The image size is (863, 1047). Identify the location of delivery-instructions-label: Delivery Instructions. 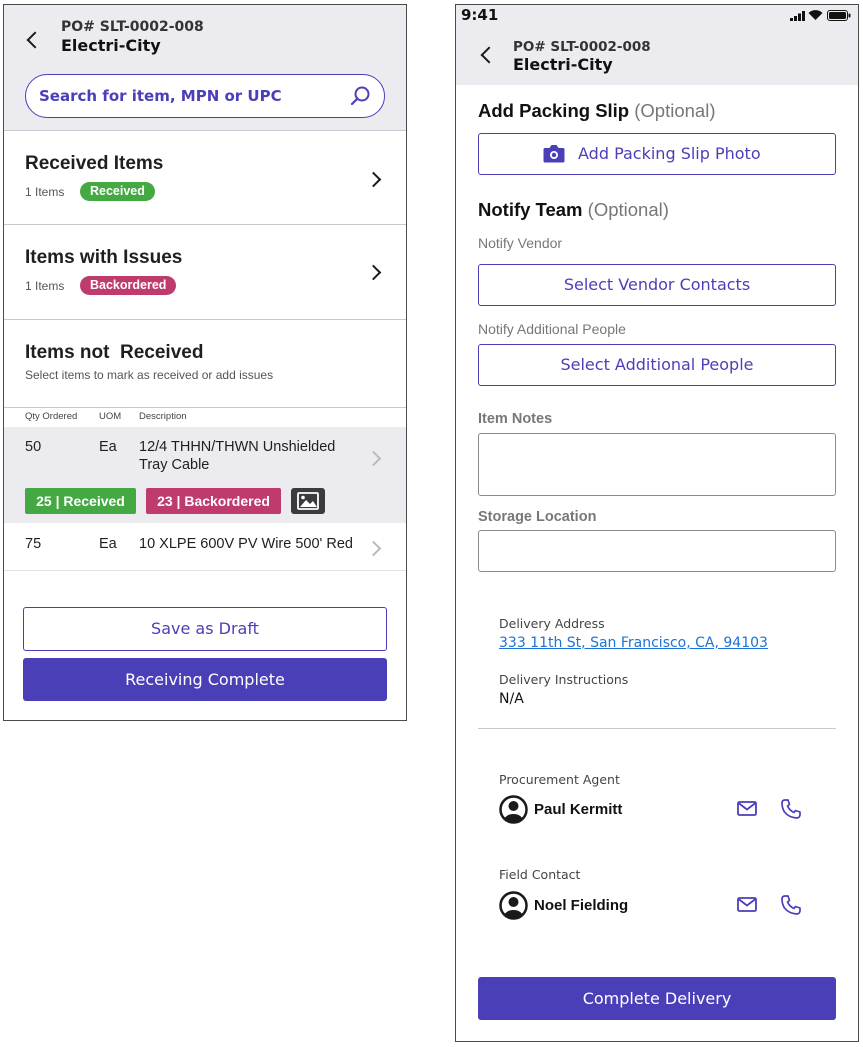
(564, 679).